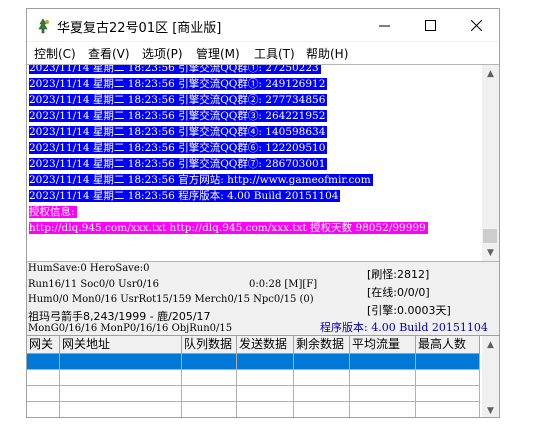 The height and width of the screenshot is (446, 538). What do you see at coordinates (398, 274) in the screenshot?
I see `refresh-monster-text: [刷怪:2812]` at bounding box center [398, 274].